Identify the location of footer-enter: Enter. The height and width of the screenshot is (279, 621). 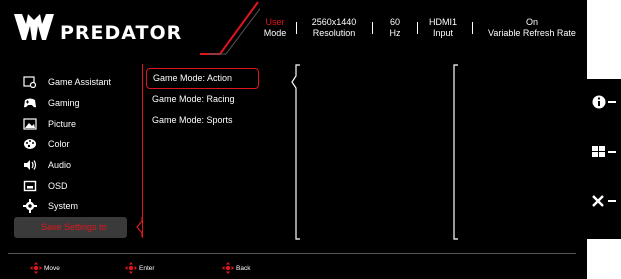
(140, 268).